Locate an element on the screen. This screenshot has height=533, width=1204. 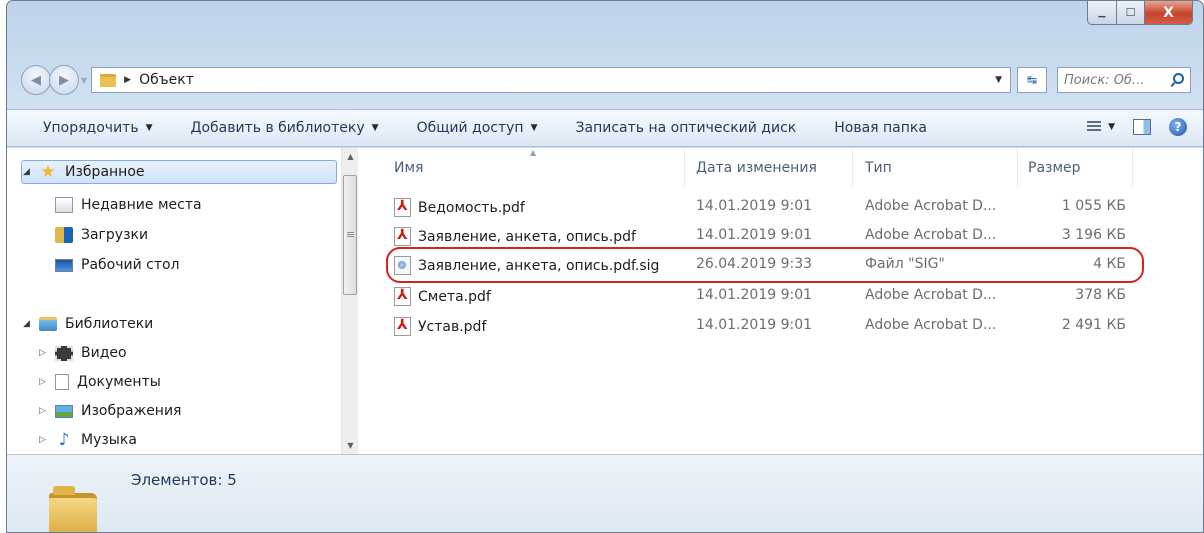
file-name-cell: Ведомость.pdf is located at coordinates (459, 207).